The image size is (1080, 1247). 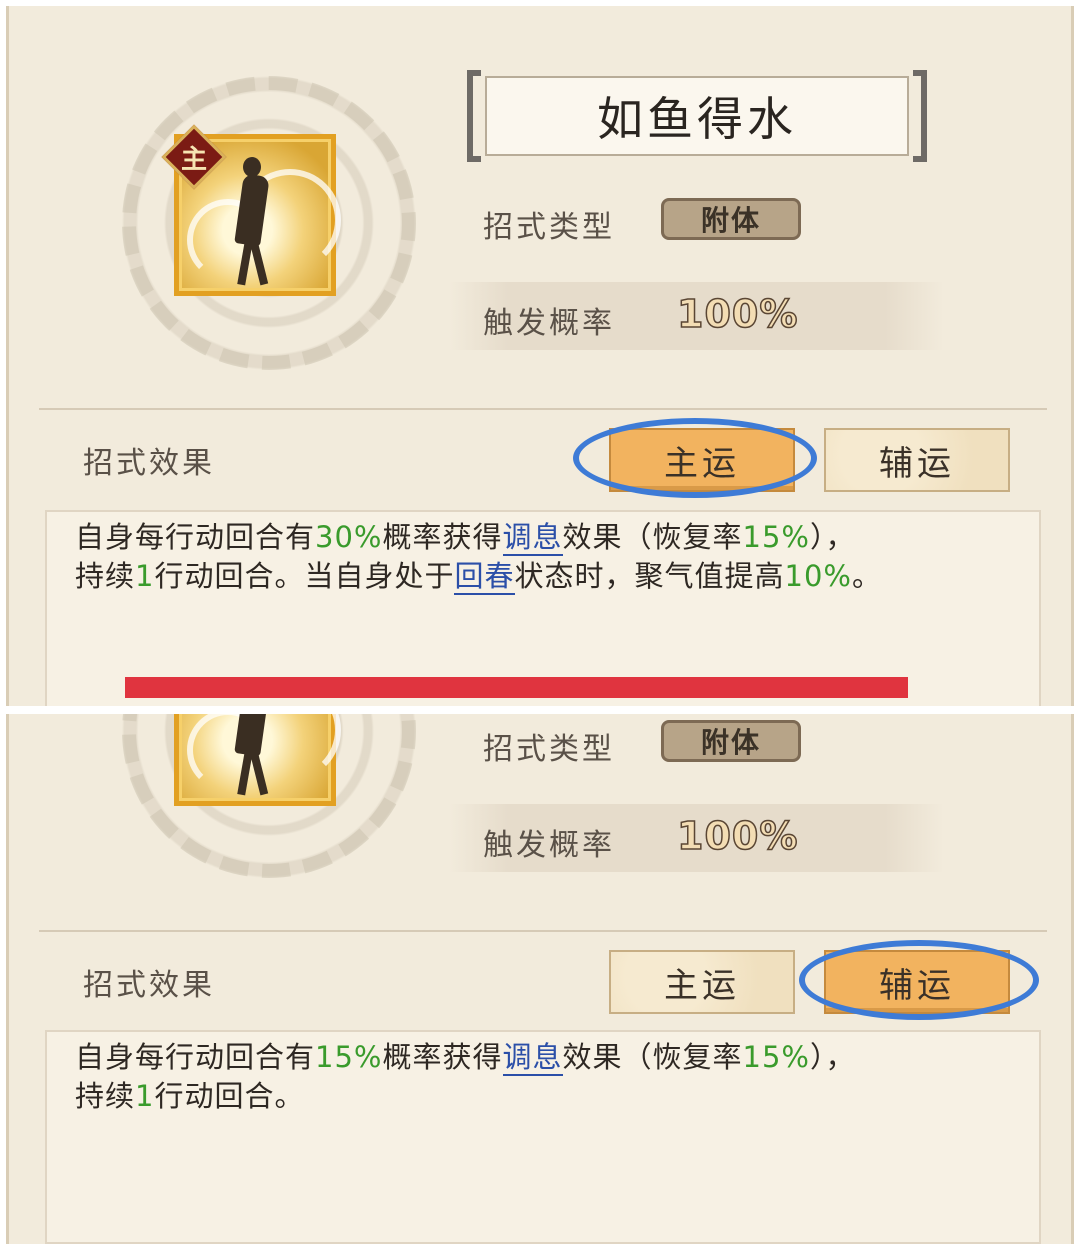 I want to click on desc-text: 行动回合。, so click(x=229, y=1096).